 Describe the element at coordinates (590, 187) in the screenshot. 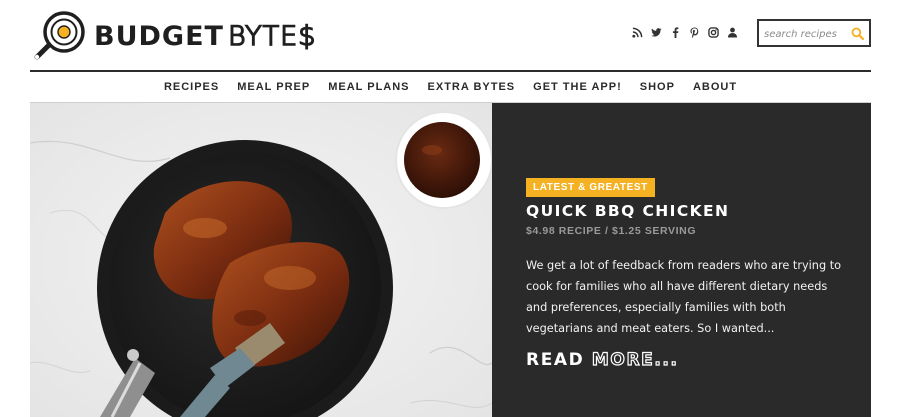

I see `latest-greatest-badge: LATEST & GREATEST` at that location.